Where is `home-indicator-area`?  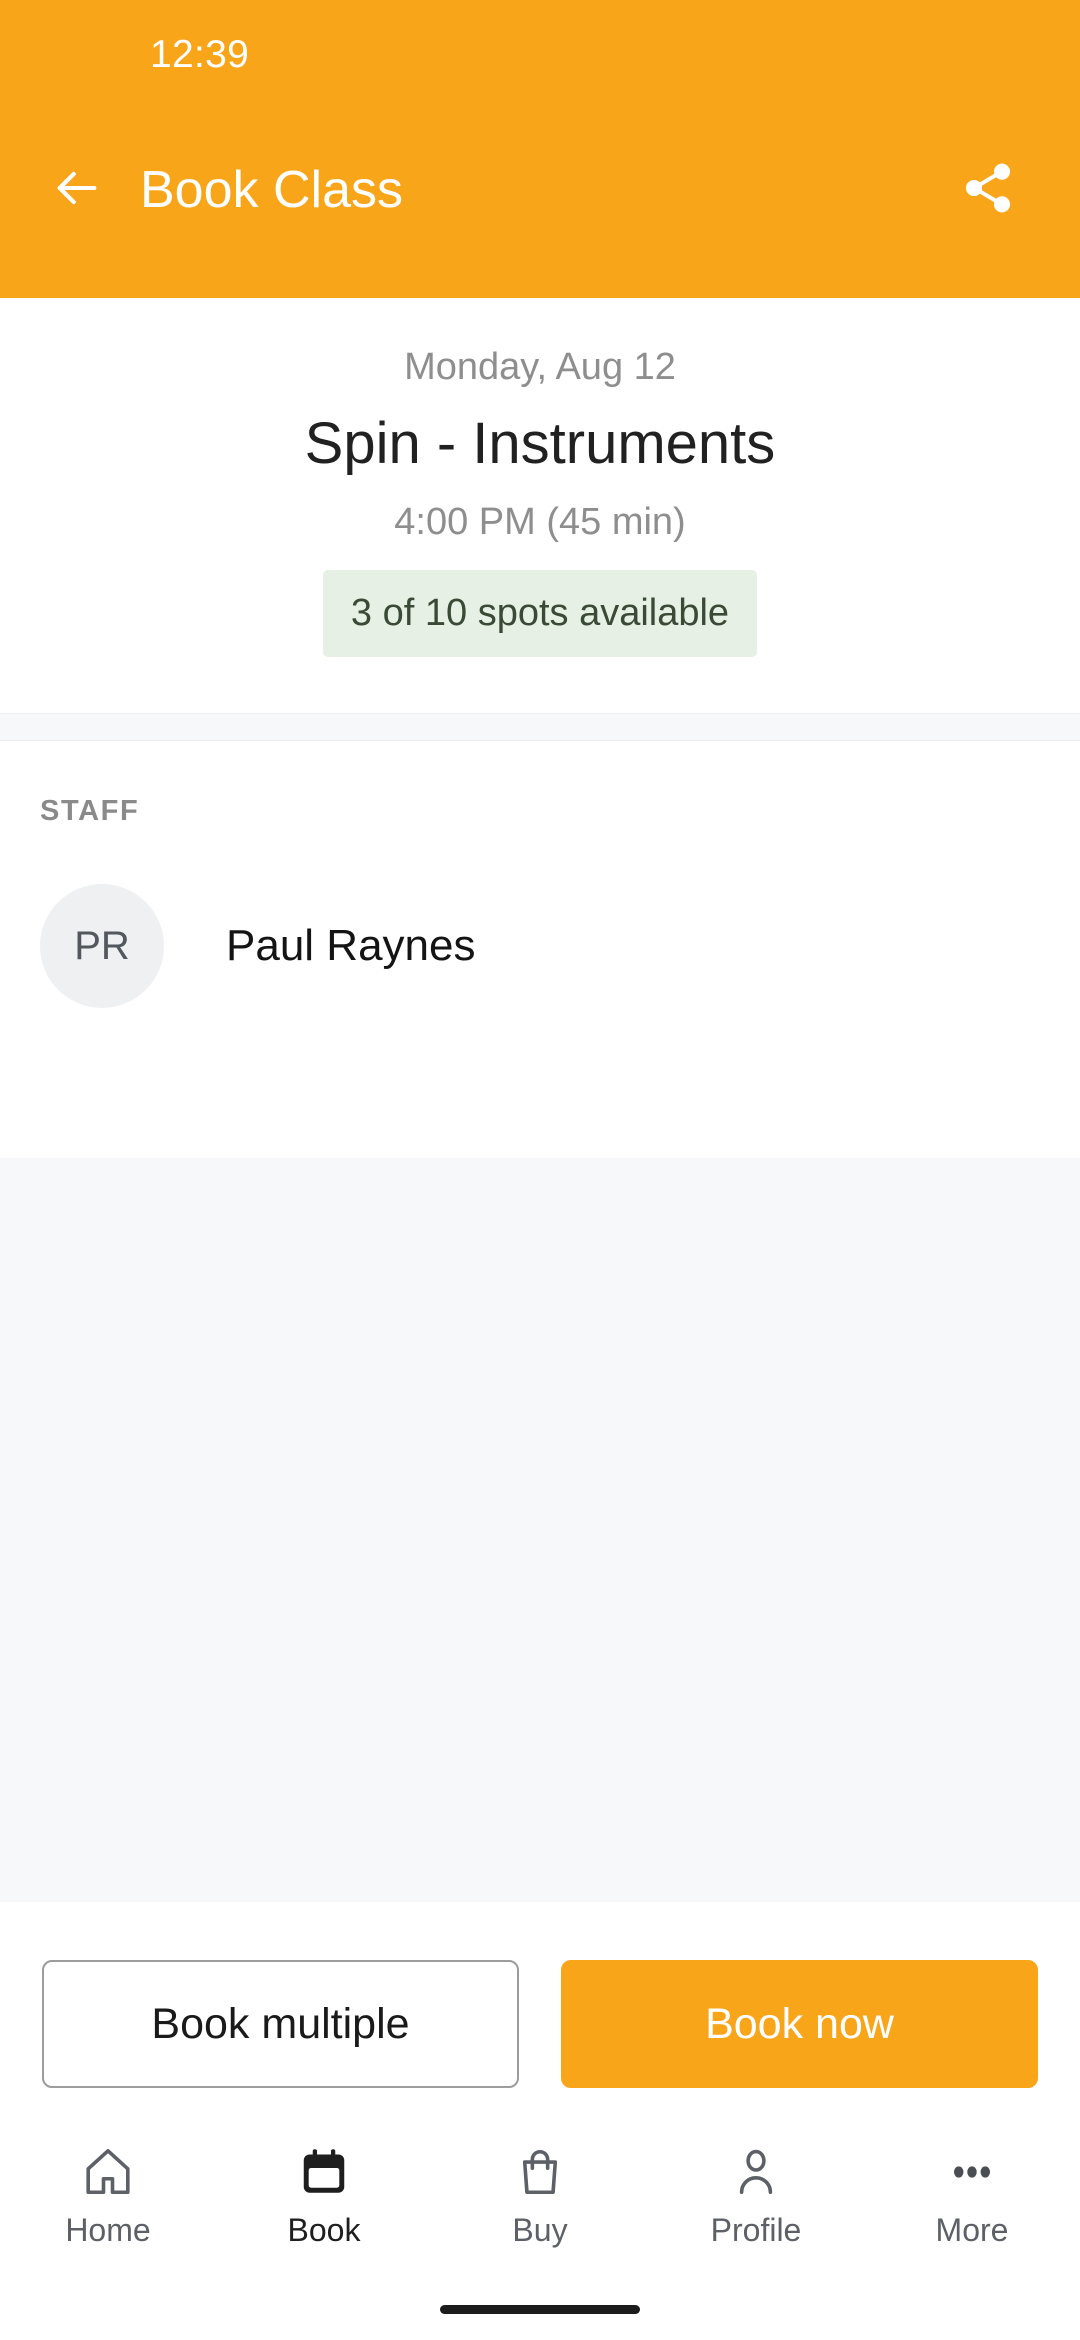 home-indicator-area is located at coordinates (540, 2309).